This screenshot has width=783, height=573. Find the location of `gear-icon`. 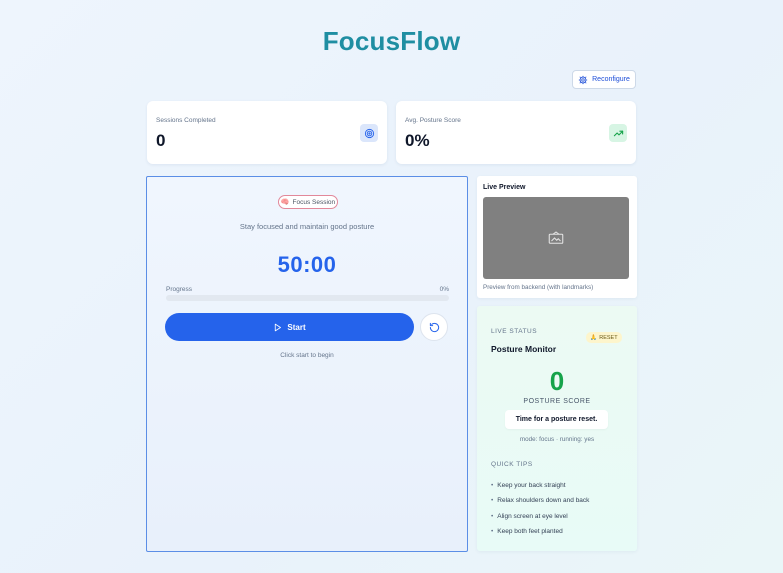

gear-icon is located at coordinates (583, 79).